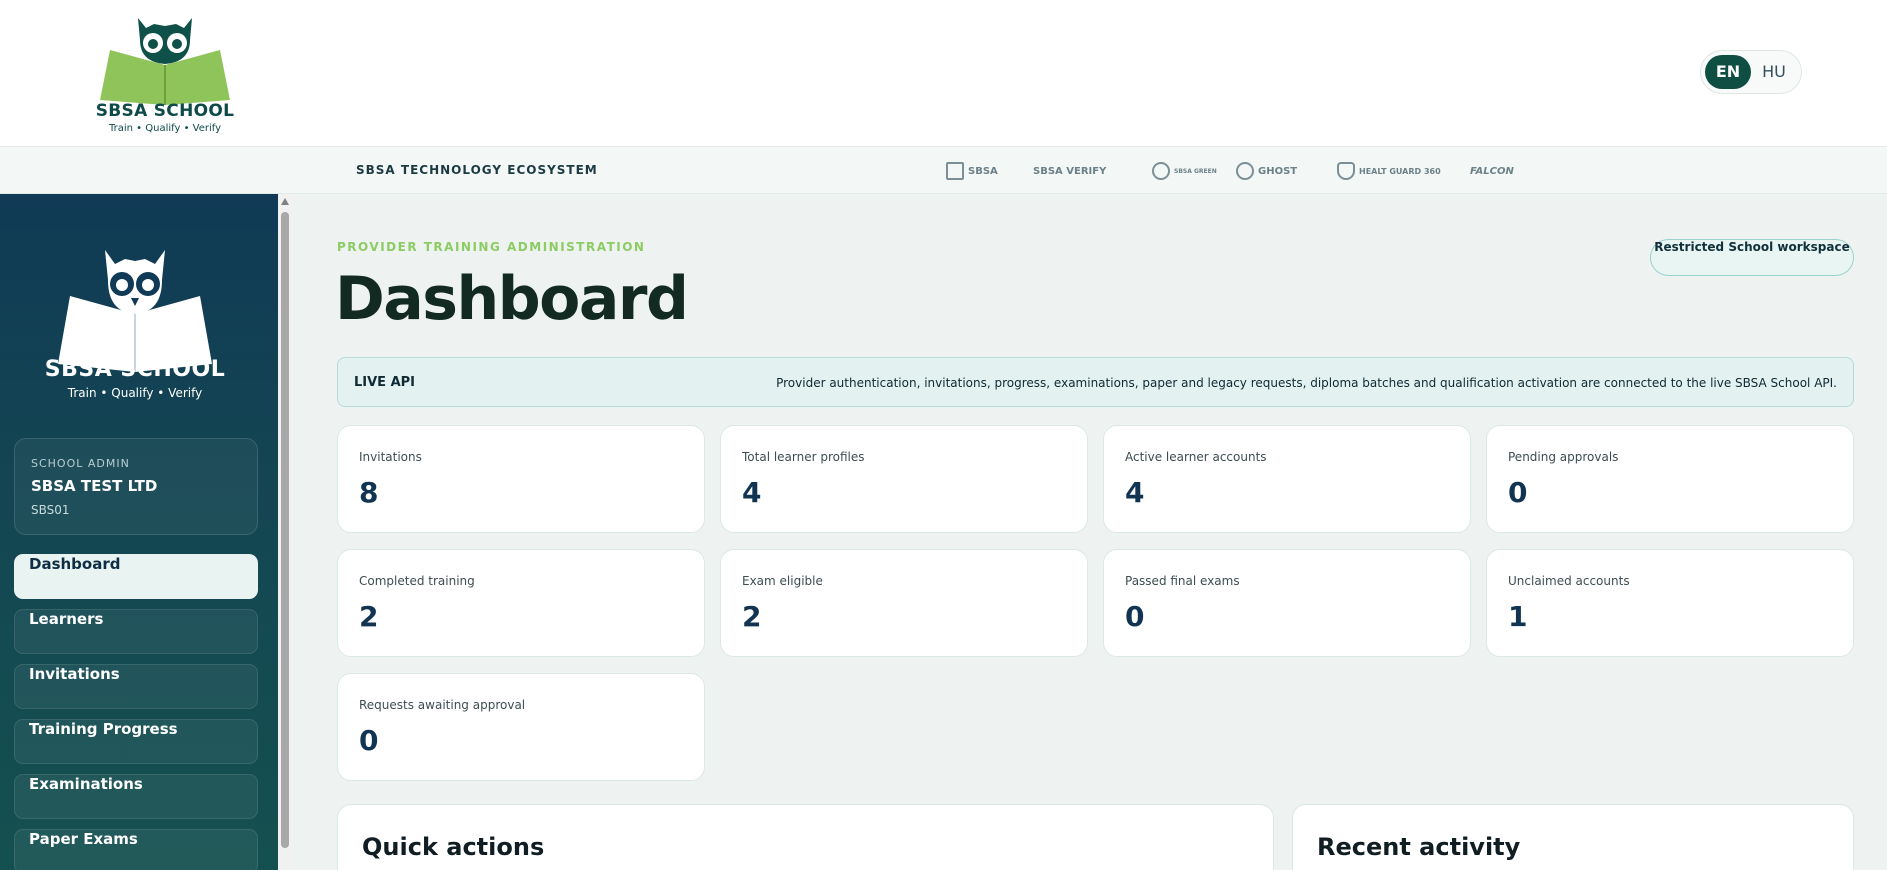  I want to click on brand-name: SBSA SCHOOL, so click(165, 111).